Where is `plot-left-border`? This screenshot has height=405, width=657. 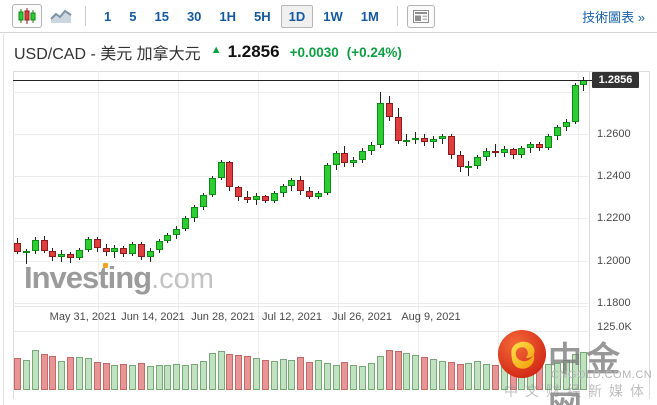 plot-left-border is located at coordinates (13, 235).